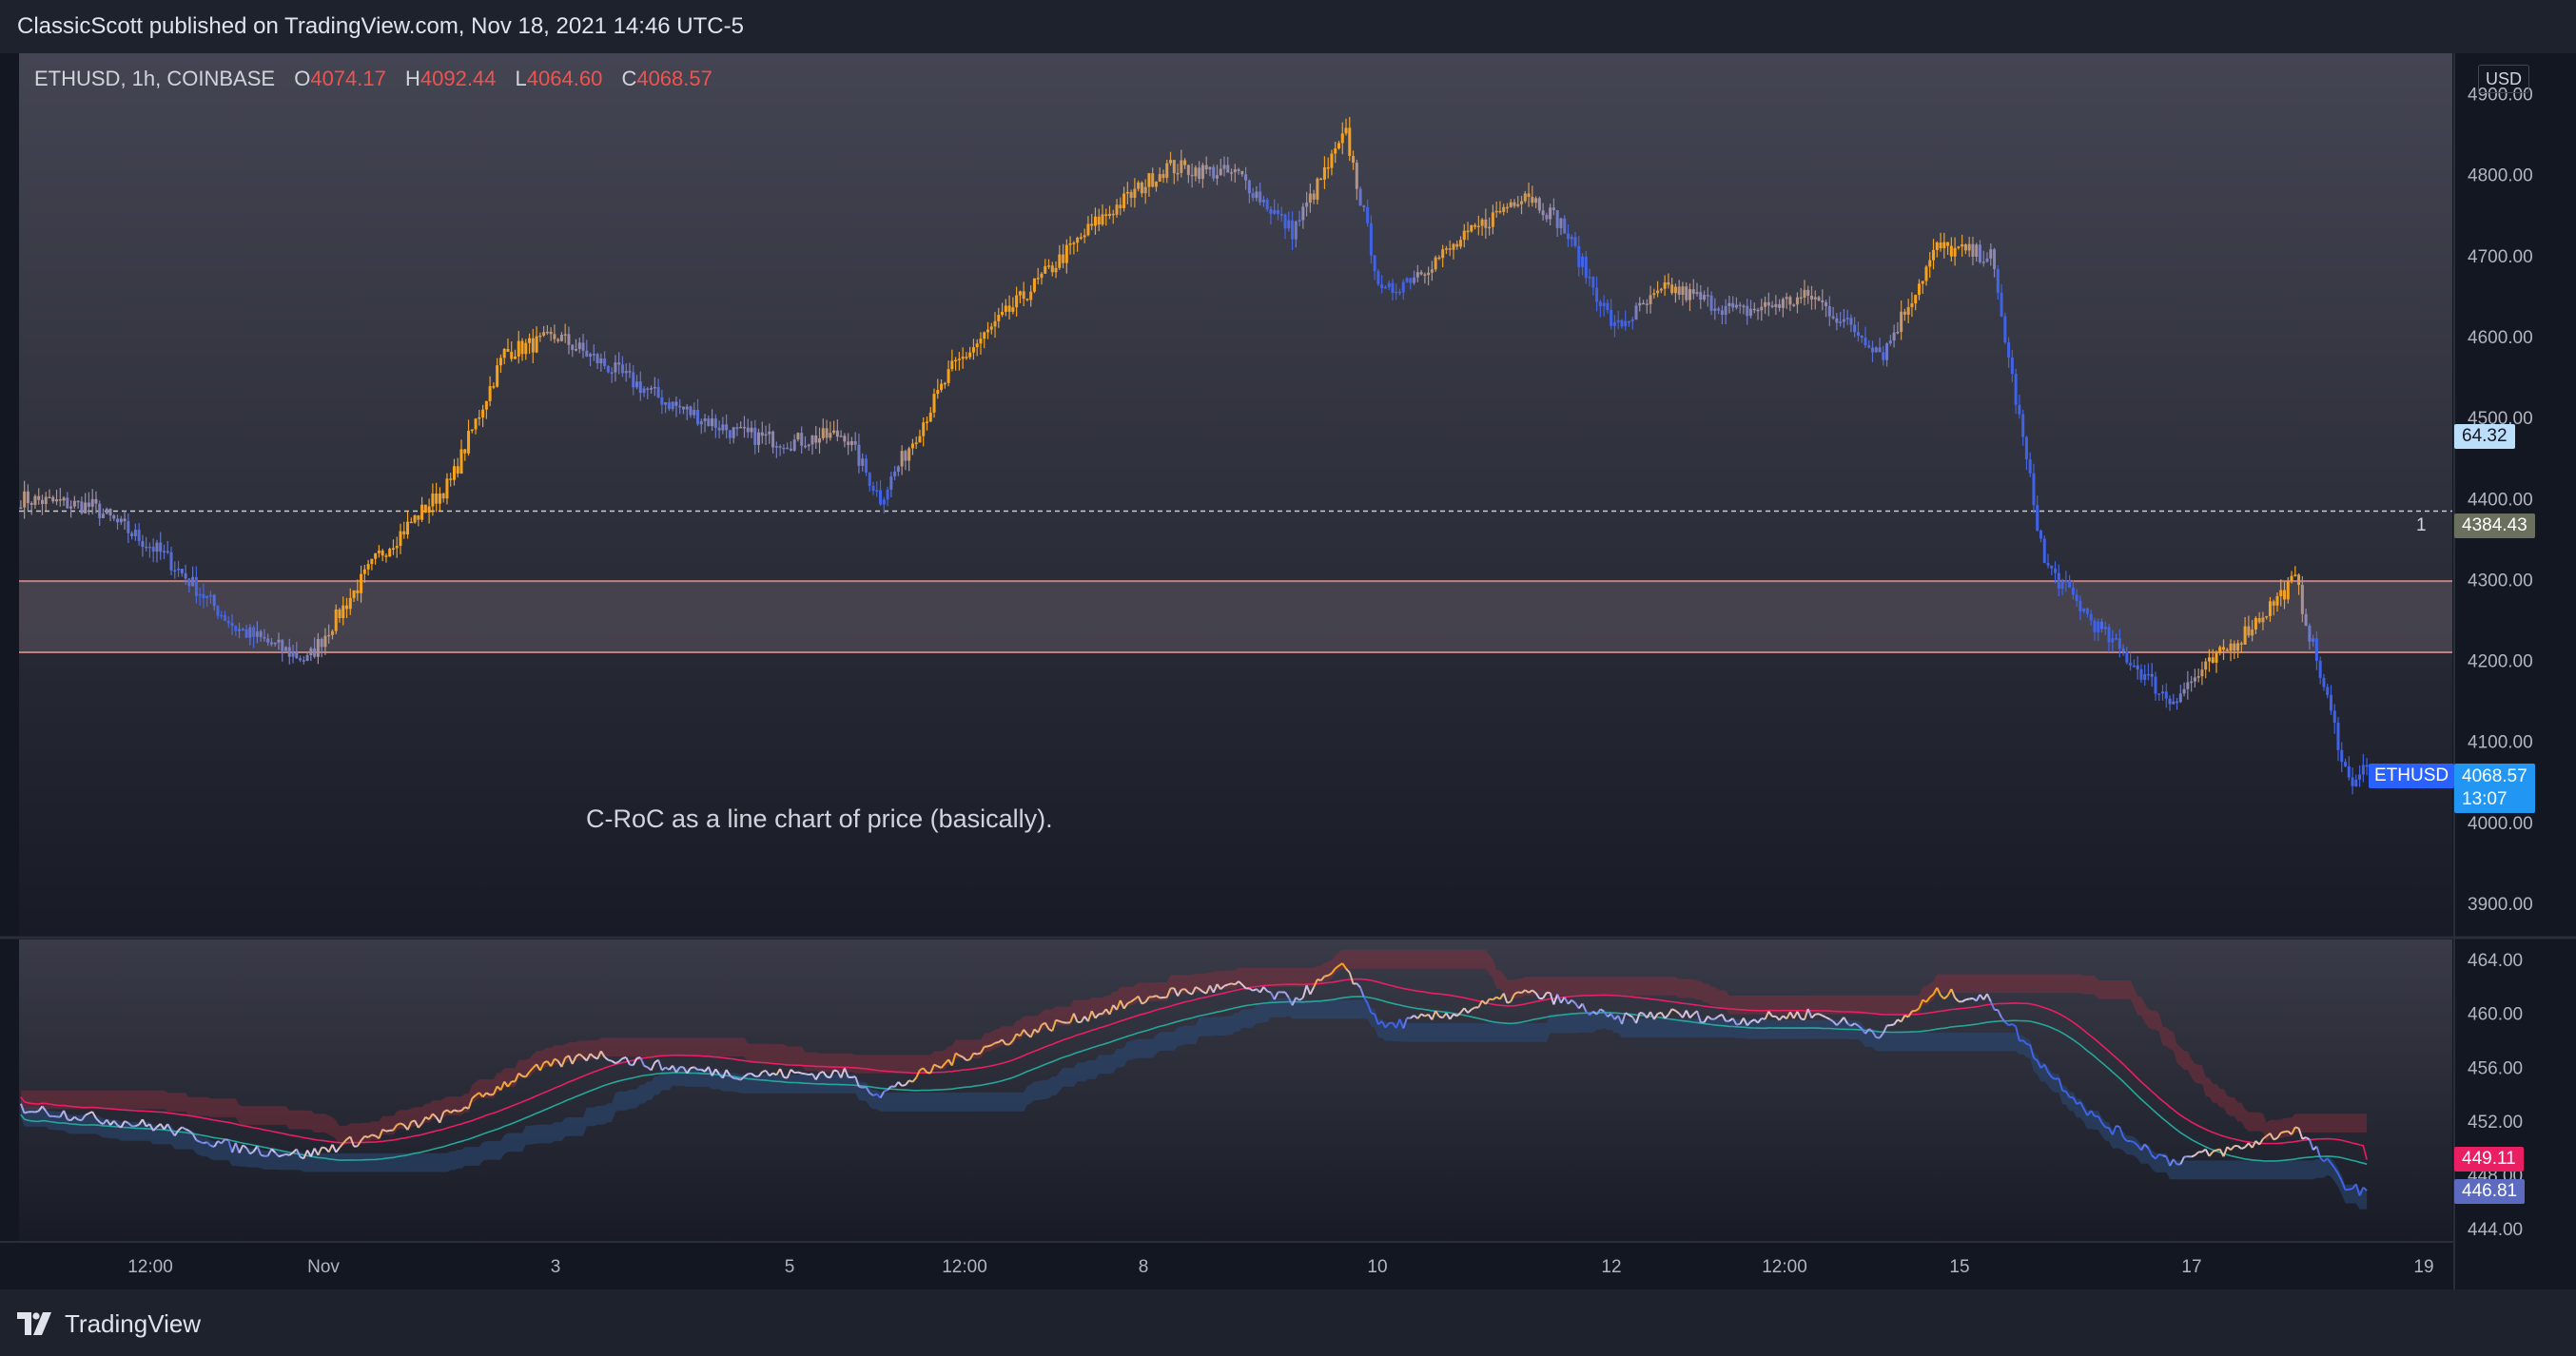 This screenshot has height=1356, width=2576. Describe the element at coordinates (2485, 799) in the screenshot. I see `bar-countdown: 13:07` at that location.